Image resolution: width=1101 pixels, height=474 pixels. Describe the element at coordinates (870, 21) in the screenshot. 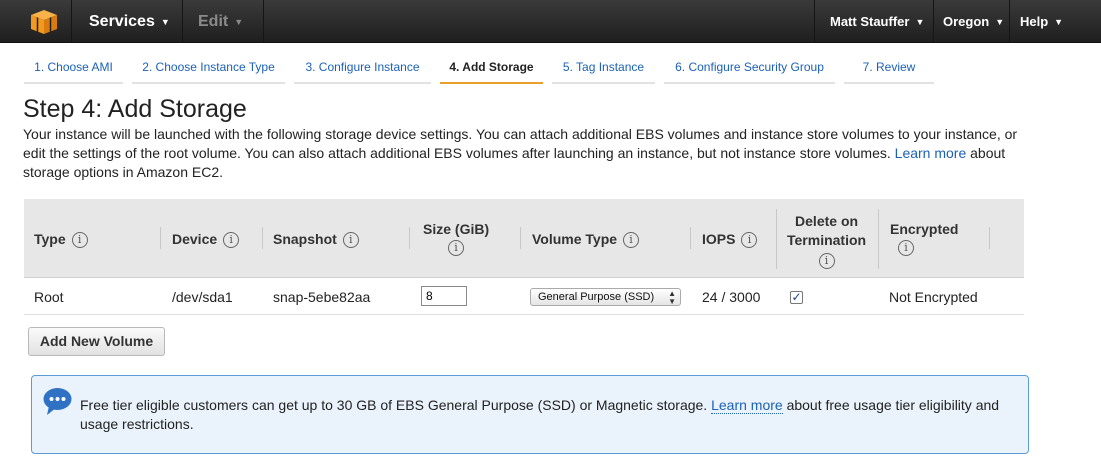

I see `user-label: Matt Stauffer` at that location.